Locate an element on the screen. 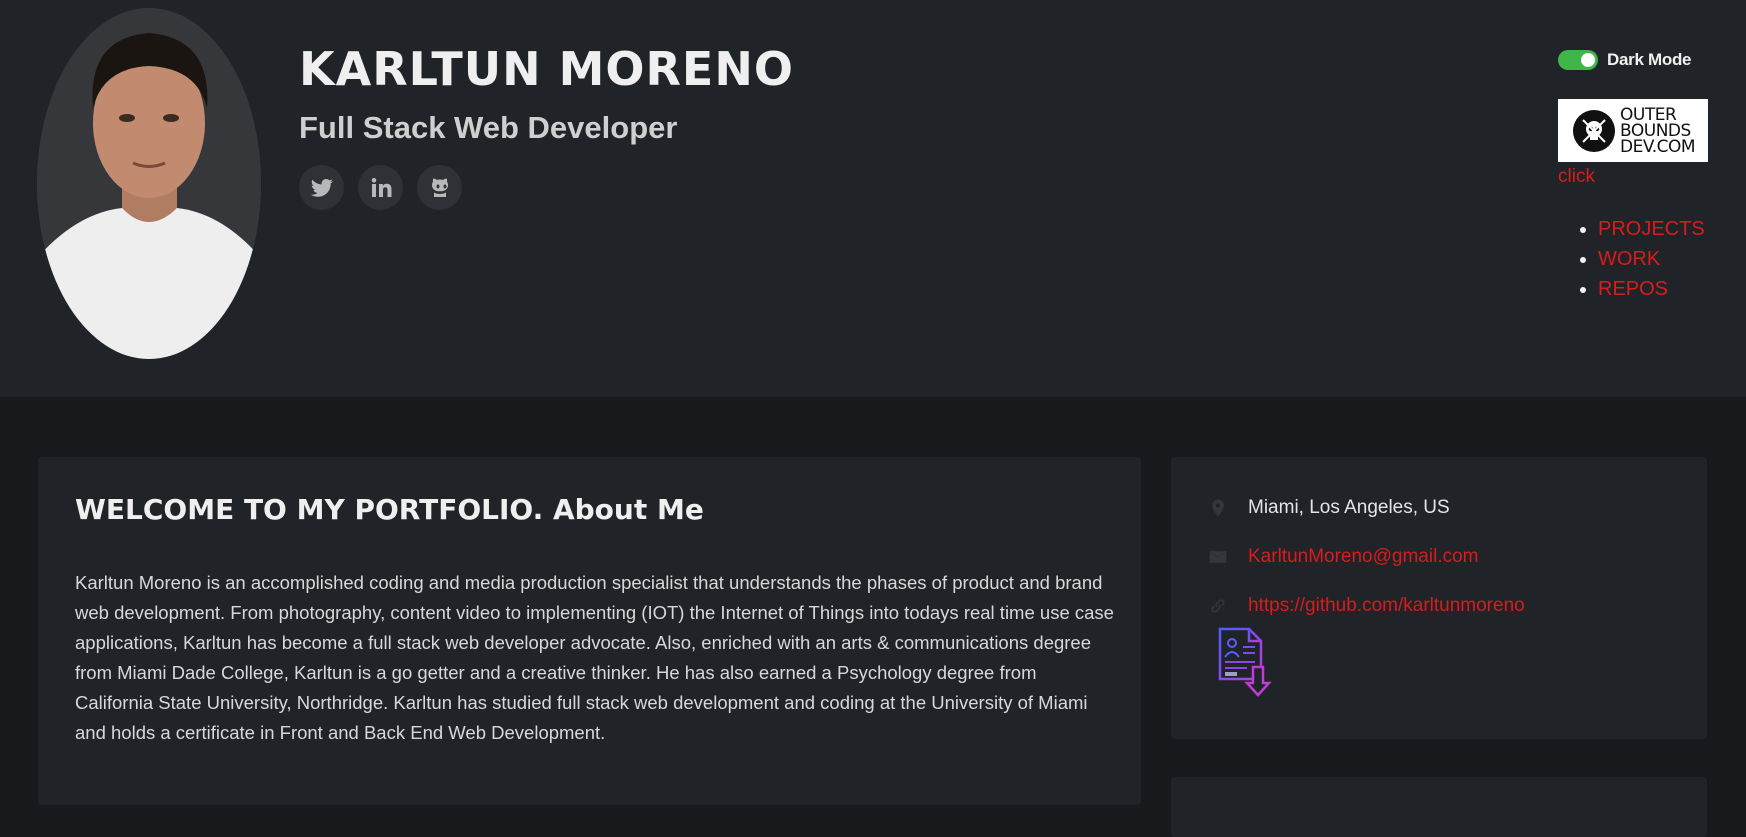  nav-item-projects: PROJECTS is located at coordinates (1651, 229).